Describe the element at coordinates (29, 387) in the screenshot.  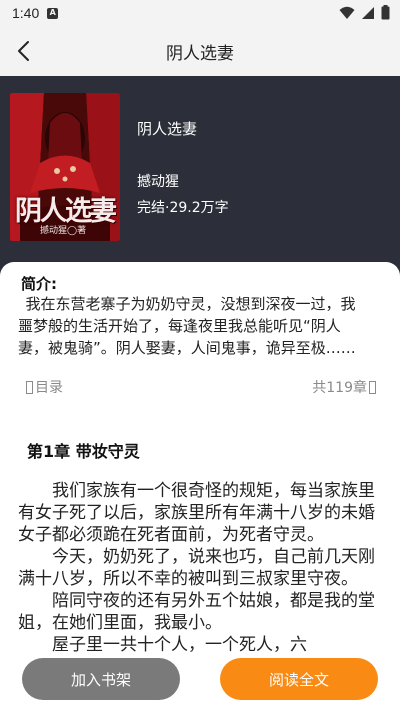
I see `list-icon` at that location.